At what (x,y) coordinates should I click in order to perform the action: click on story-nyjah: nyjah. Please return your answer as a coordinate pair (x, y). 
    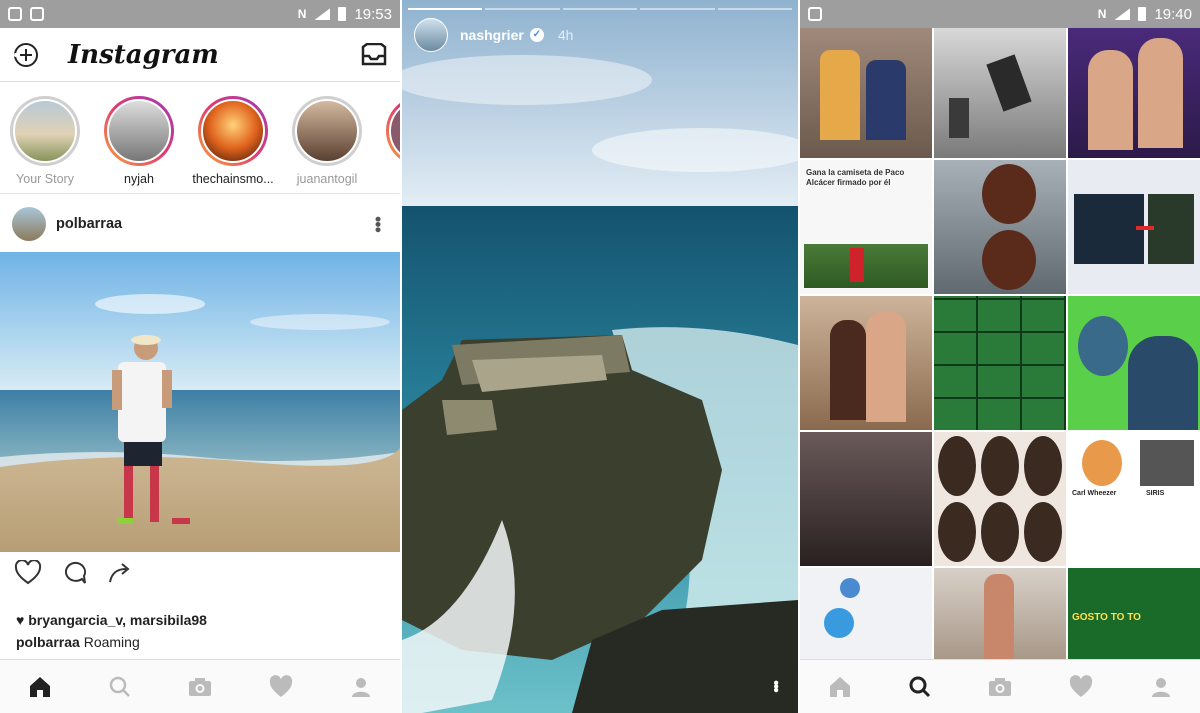
    Looking at the image, I should click on (139, 141).